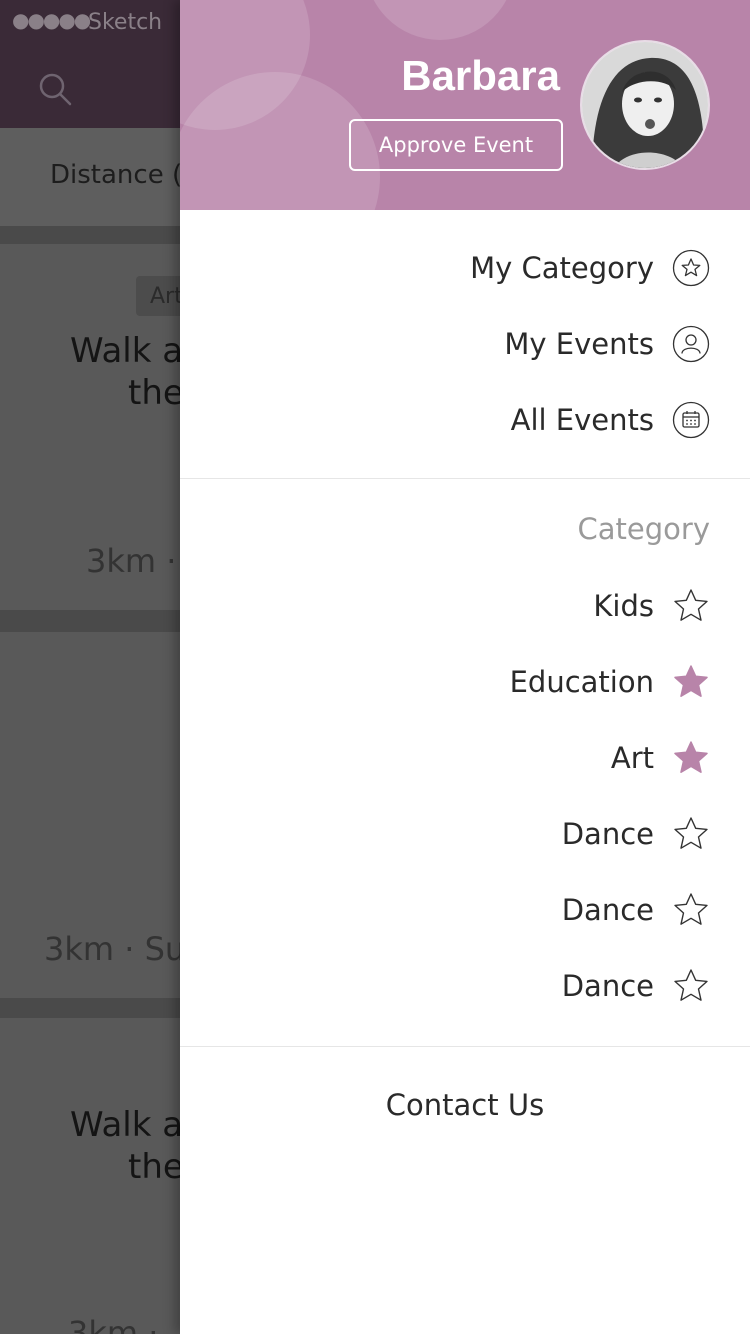 This screenshot has width=750, height=1334. I want to click on category-item: Kids, so click(651, 606).